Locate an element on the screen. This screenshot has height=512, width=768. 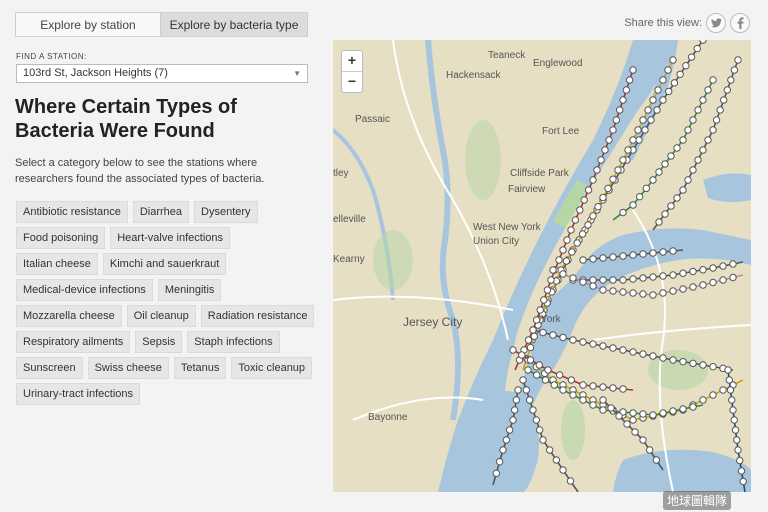
category-chip: Kimchi and sauerkraut is located at coordinates (164, 264).